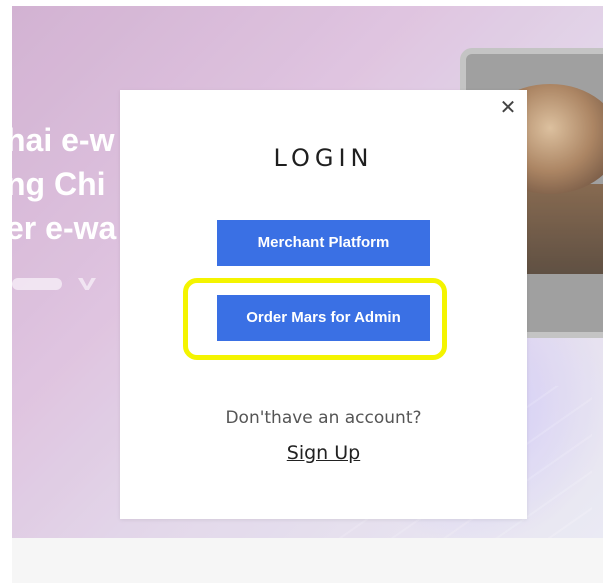  I want to click on signup-link: Sign Up, so click(323, 453).